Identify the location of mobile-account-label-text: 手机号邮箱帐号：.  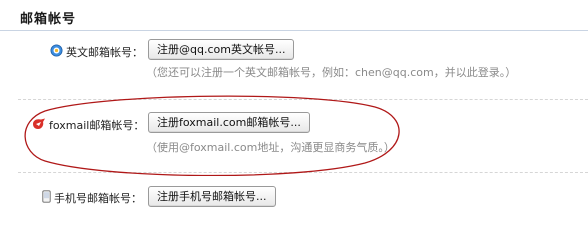
(98, 198).